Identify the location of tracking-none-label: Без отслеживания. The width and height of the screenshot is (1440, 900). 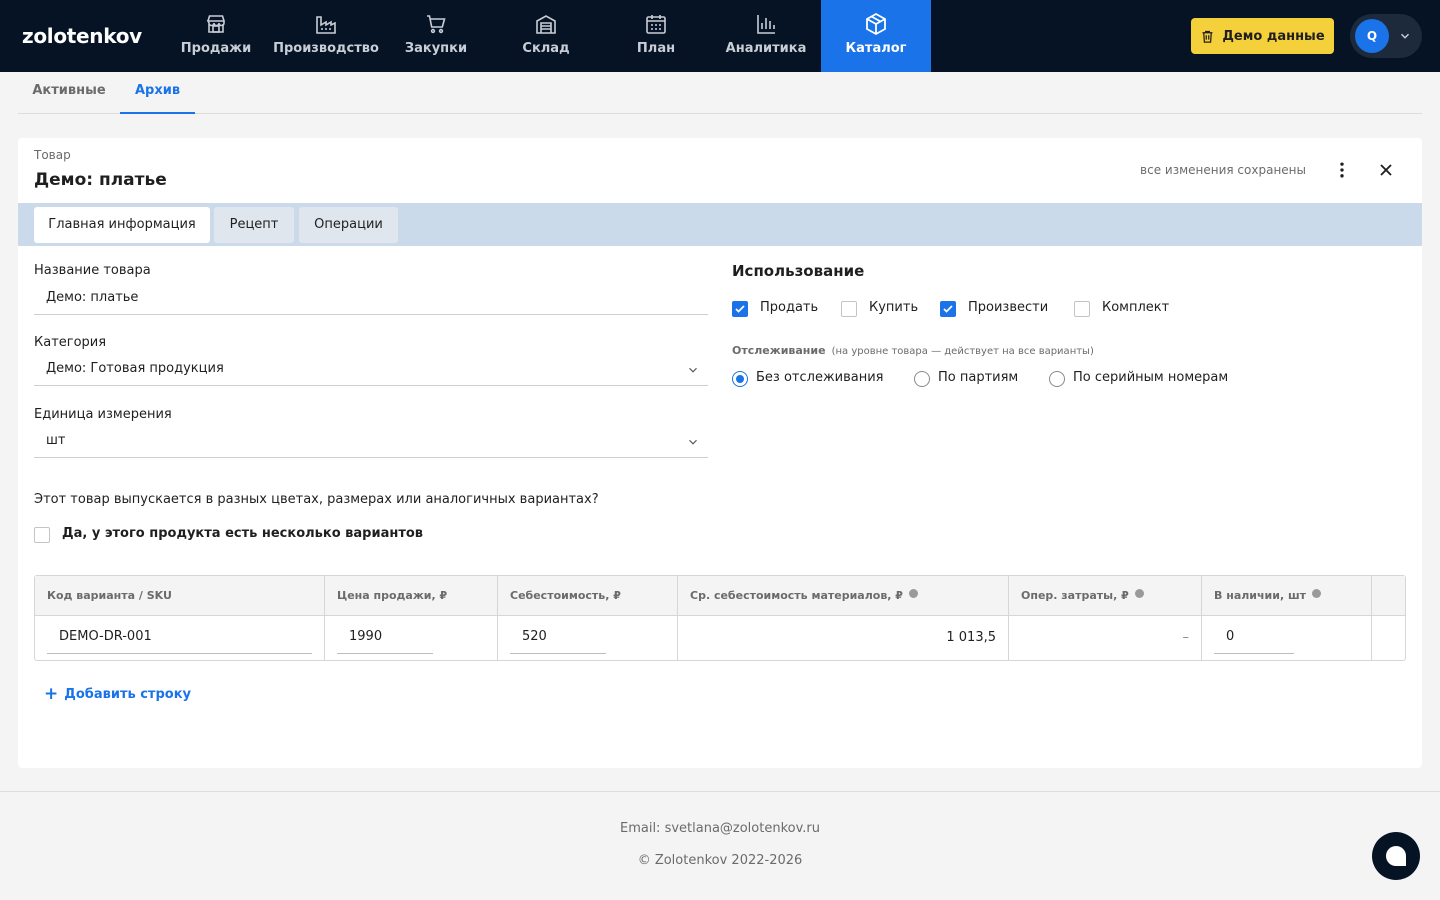
(820, 377).